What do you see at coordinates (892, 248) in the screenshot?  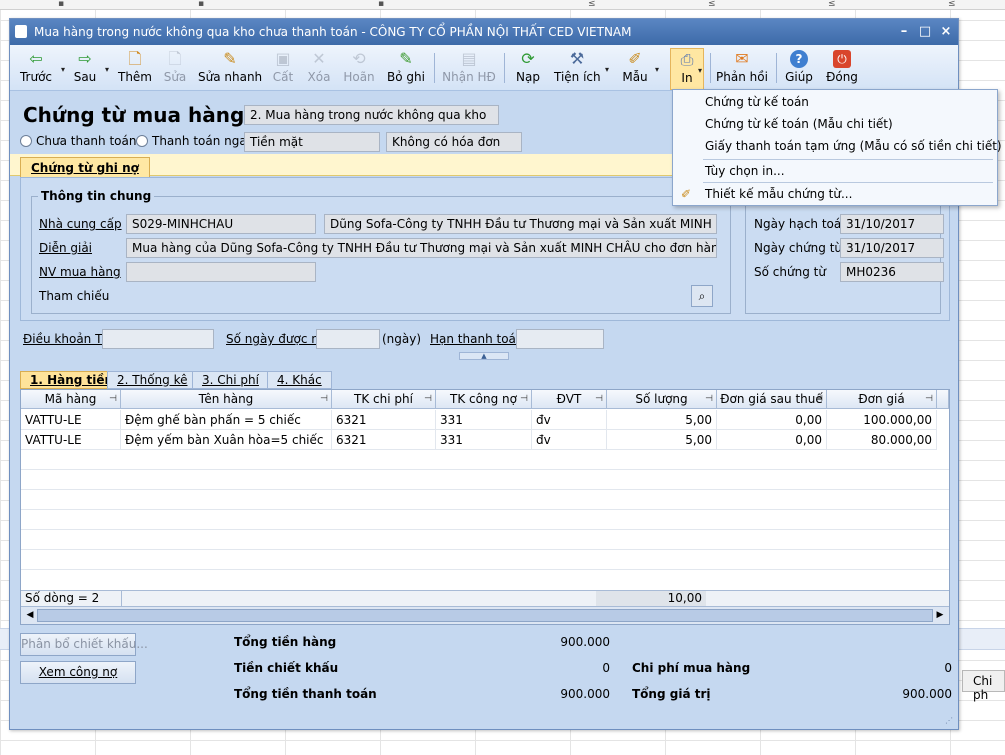 I see `voucher-date-field: 31/10/2017` at bounding box center [892, 248].